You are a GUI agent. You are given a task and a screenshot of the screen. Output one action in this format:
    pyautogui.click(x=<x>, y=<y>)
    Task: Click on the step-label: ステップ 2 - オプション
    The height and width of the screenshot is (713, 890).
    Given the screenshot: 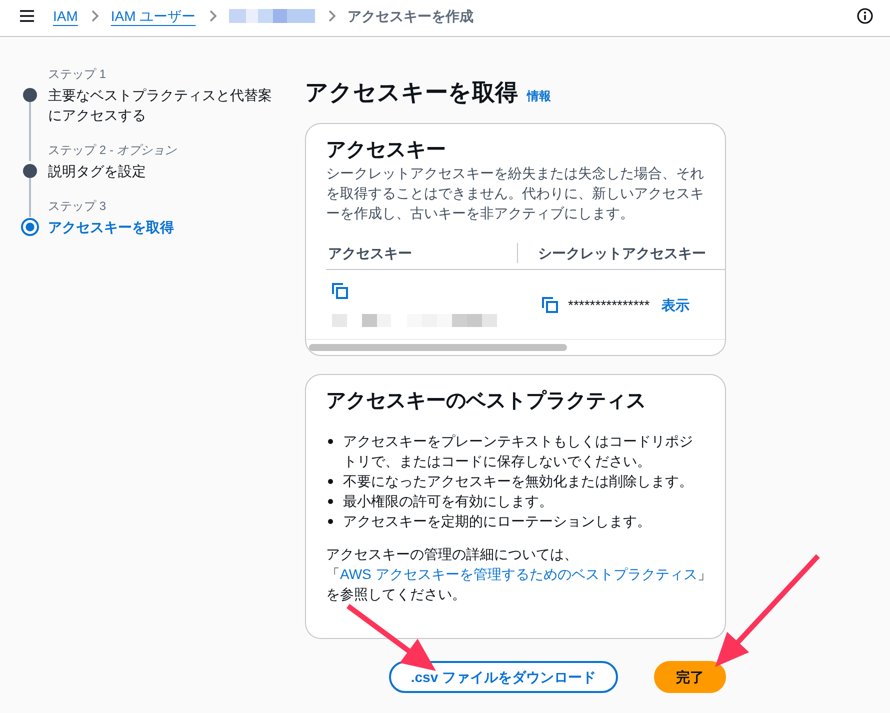 What is the action you would take?
    pyautogui.click(x=112, y=150)
    